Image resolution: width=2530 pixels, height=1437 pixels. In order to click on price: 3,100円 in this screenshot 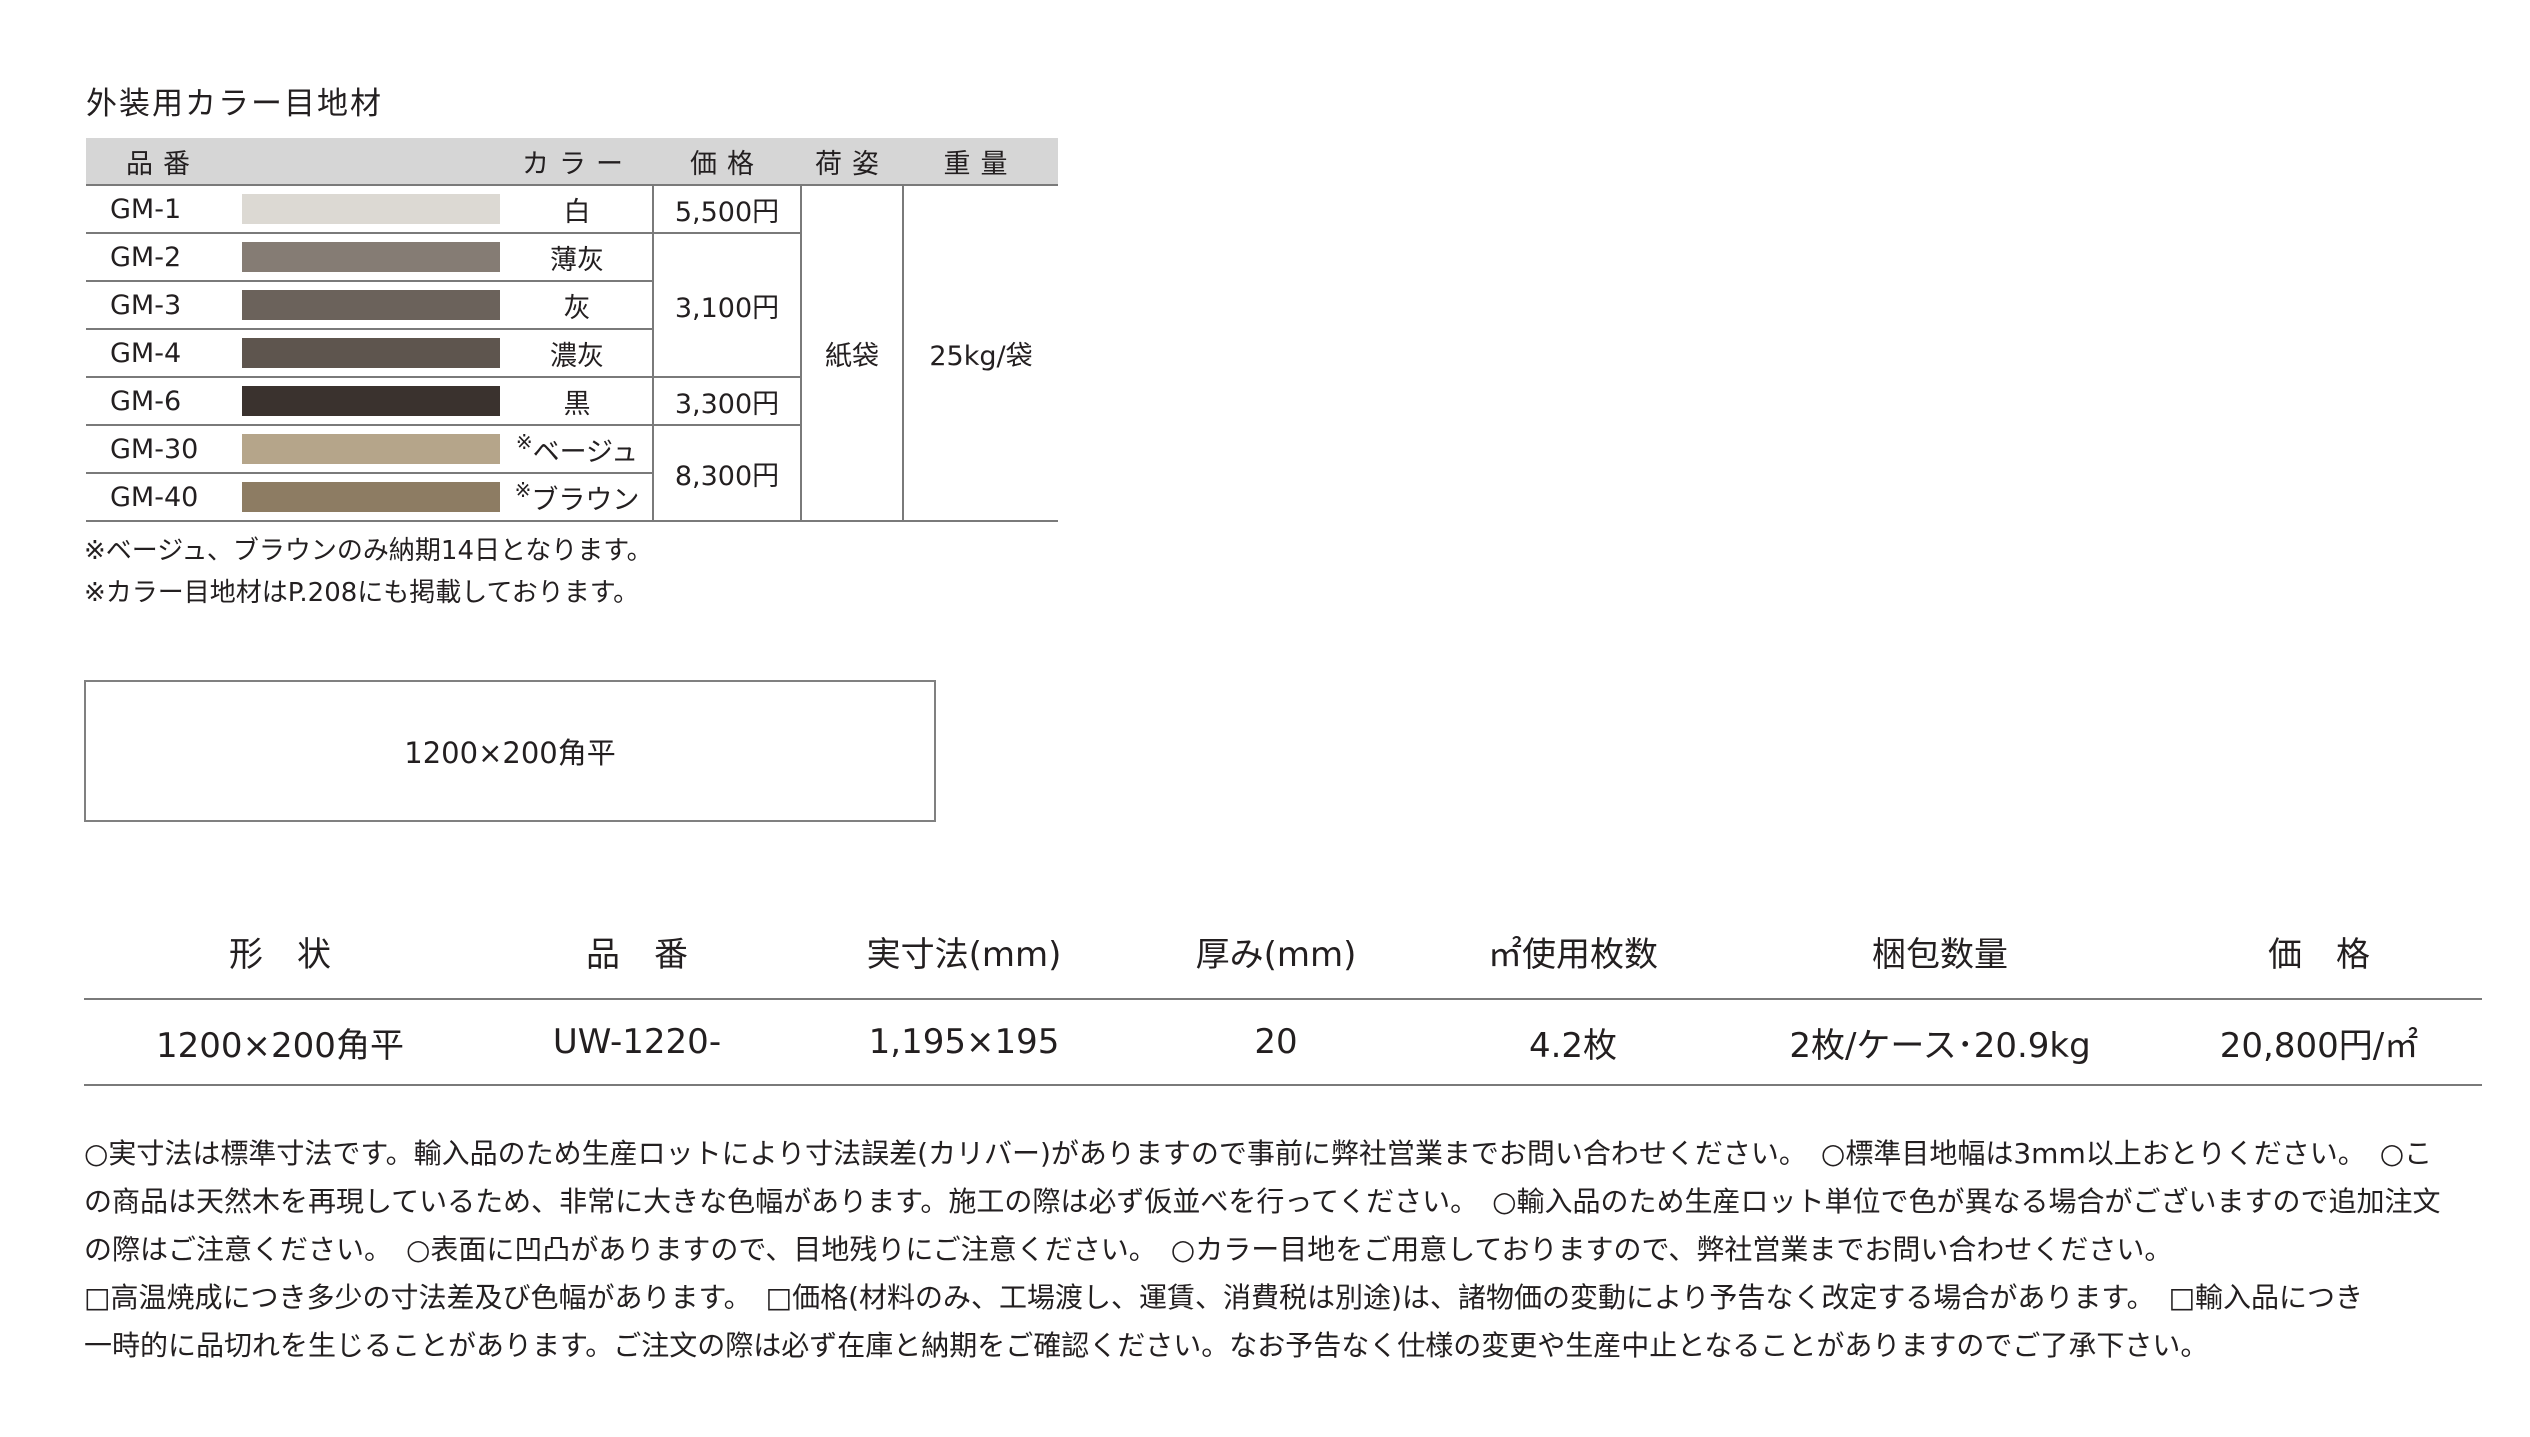, I will do `click(726, 305)`.